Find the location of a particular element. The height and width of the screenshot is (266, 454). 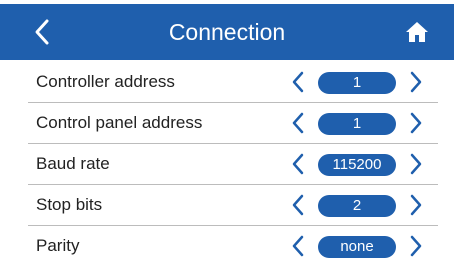

value-pill: none is located at coordinates (357, 247).